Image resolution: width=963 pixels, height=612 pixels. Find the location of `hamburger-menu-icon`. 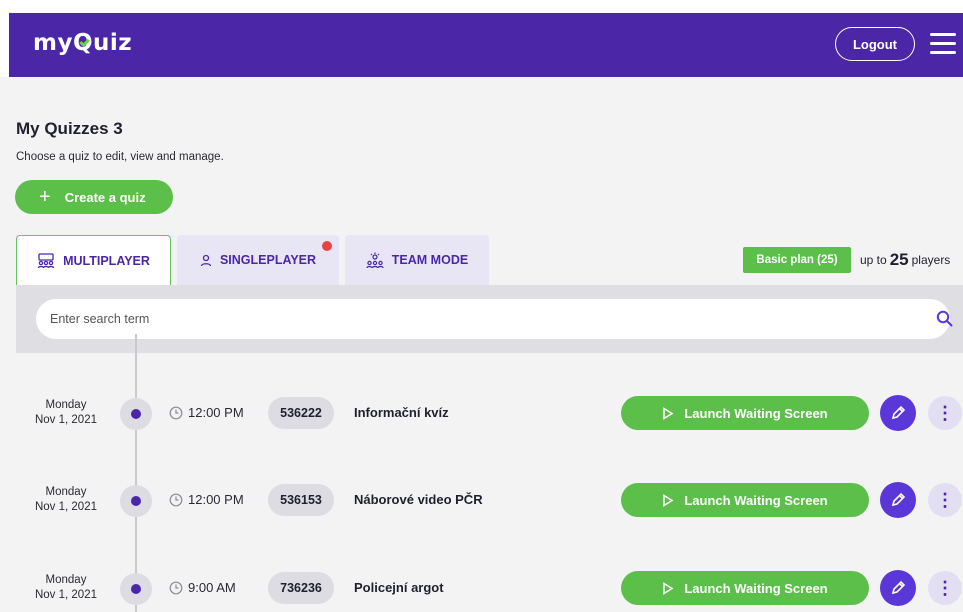

hamburger-menu-icon is located at coordinates (943, 44).